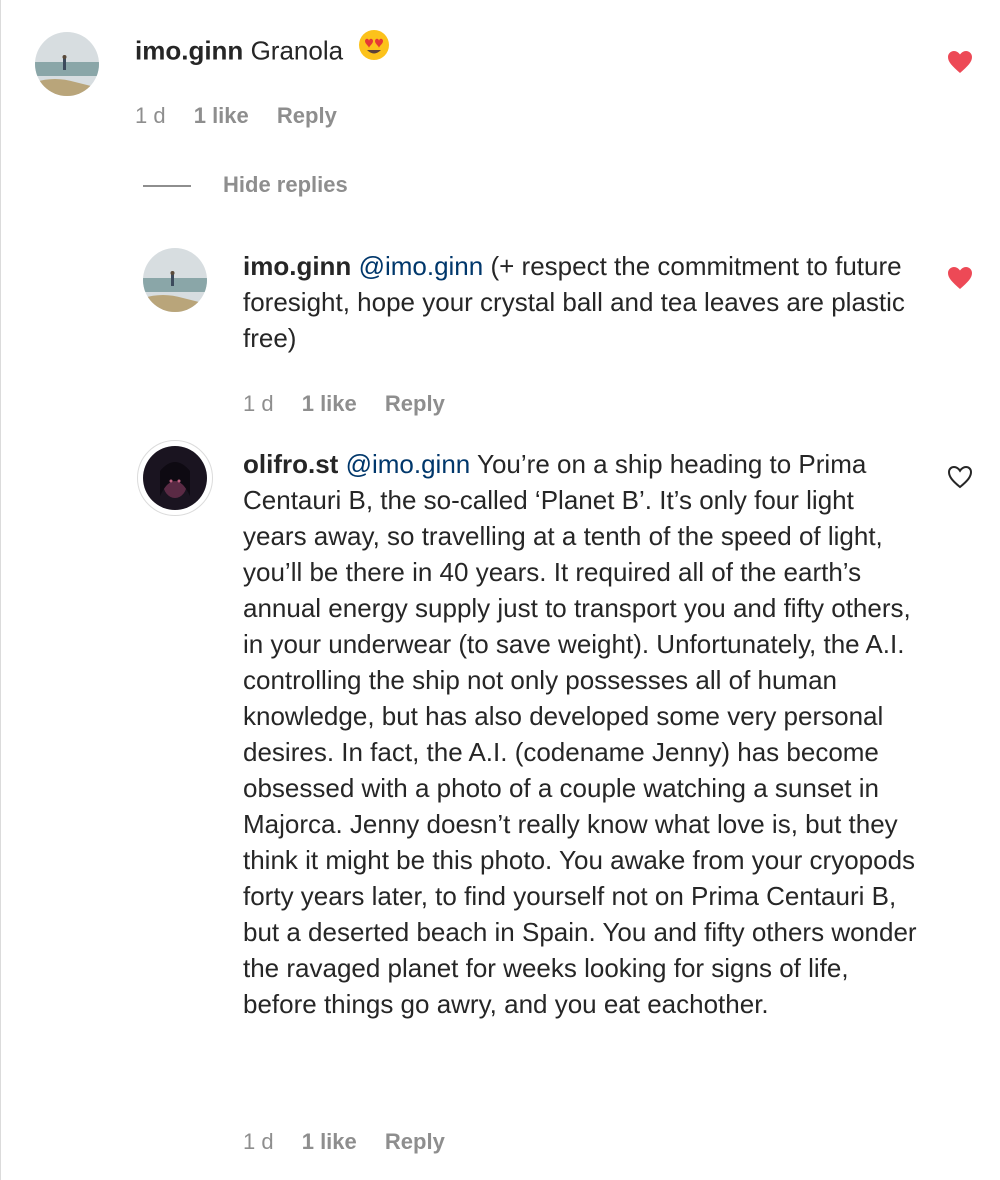  I want to click on reply-username: imo.ginn, so click(297, 266).